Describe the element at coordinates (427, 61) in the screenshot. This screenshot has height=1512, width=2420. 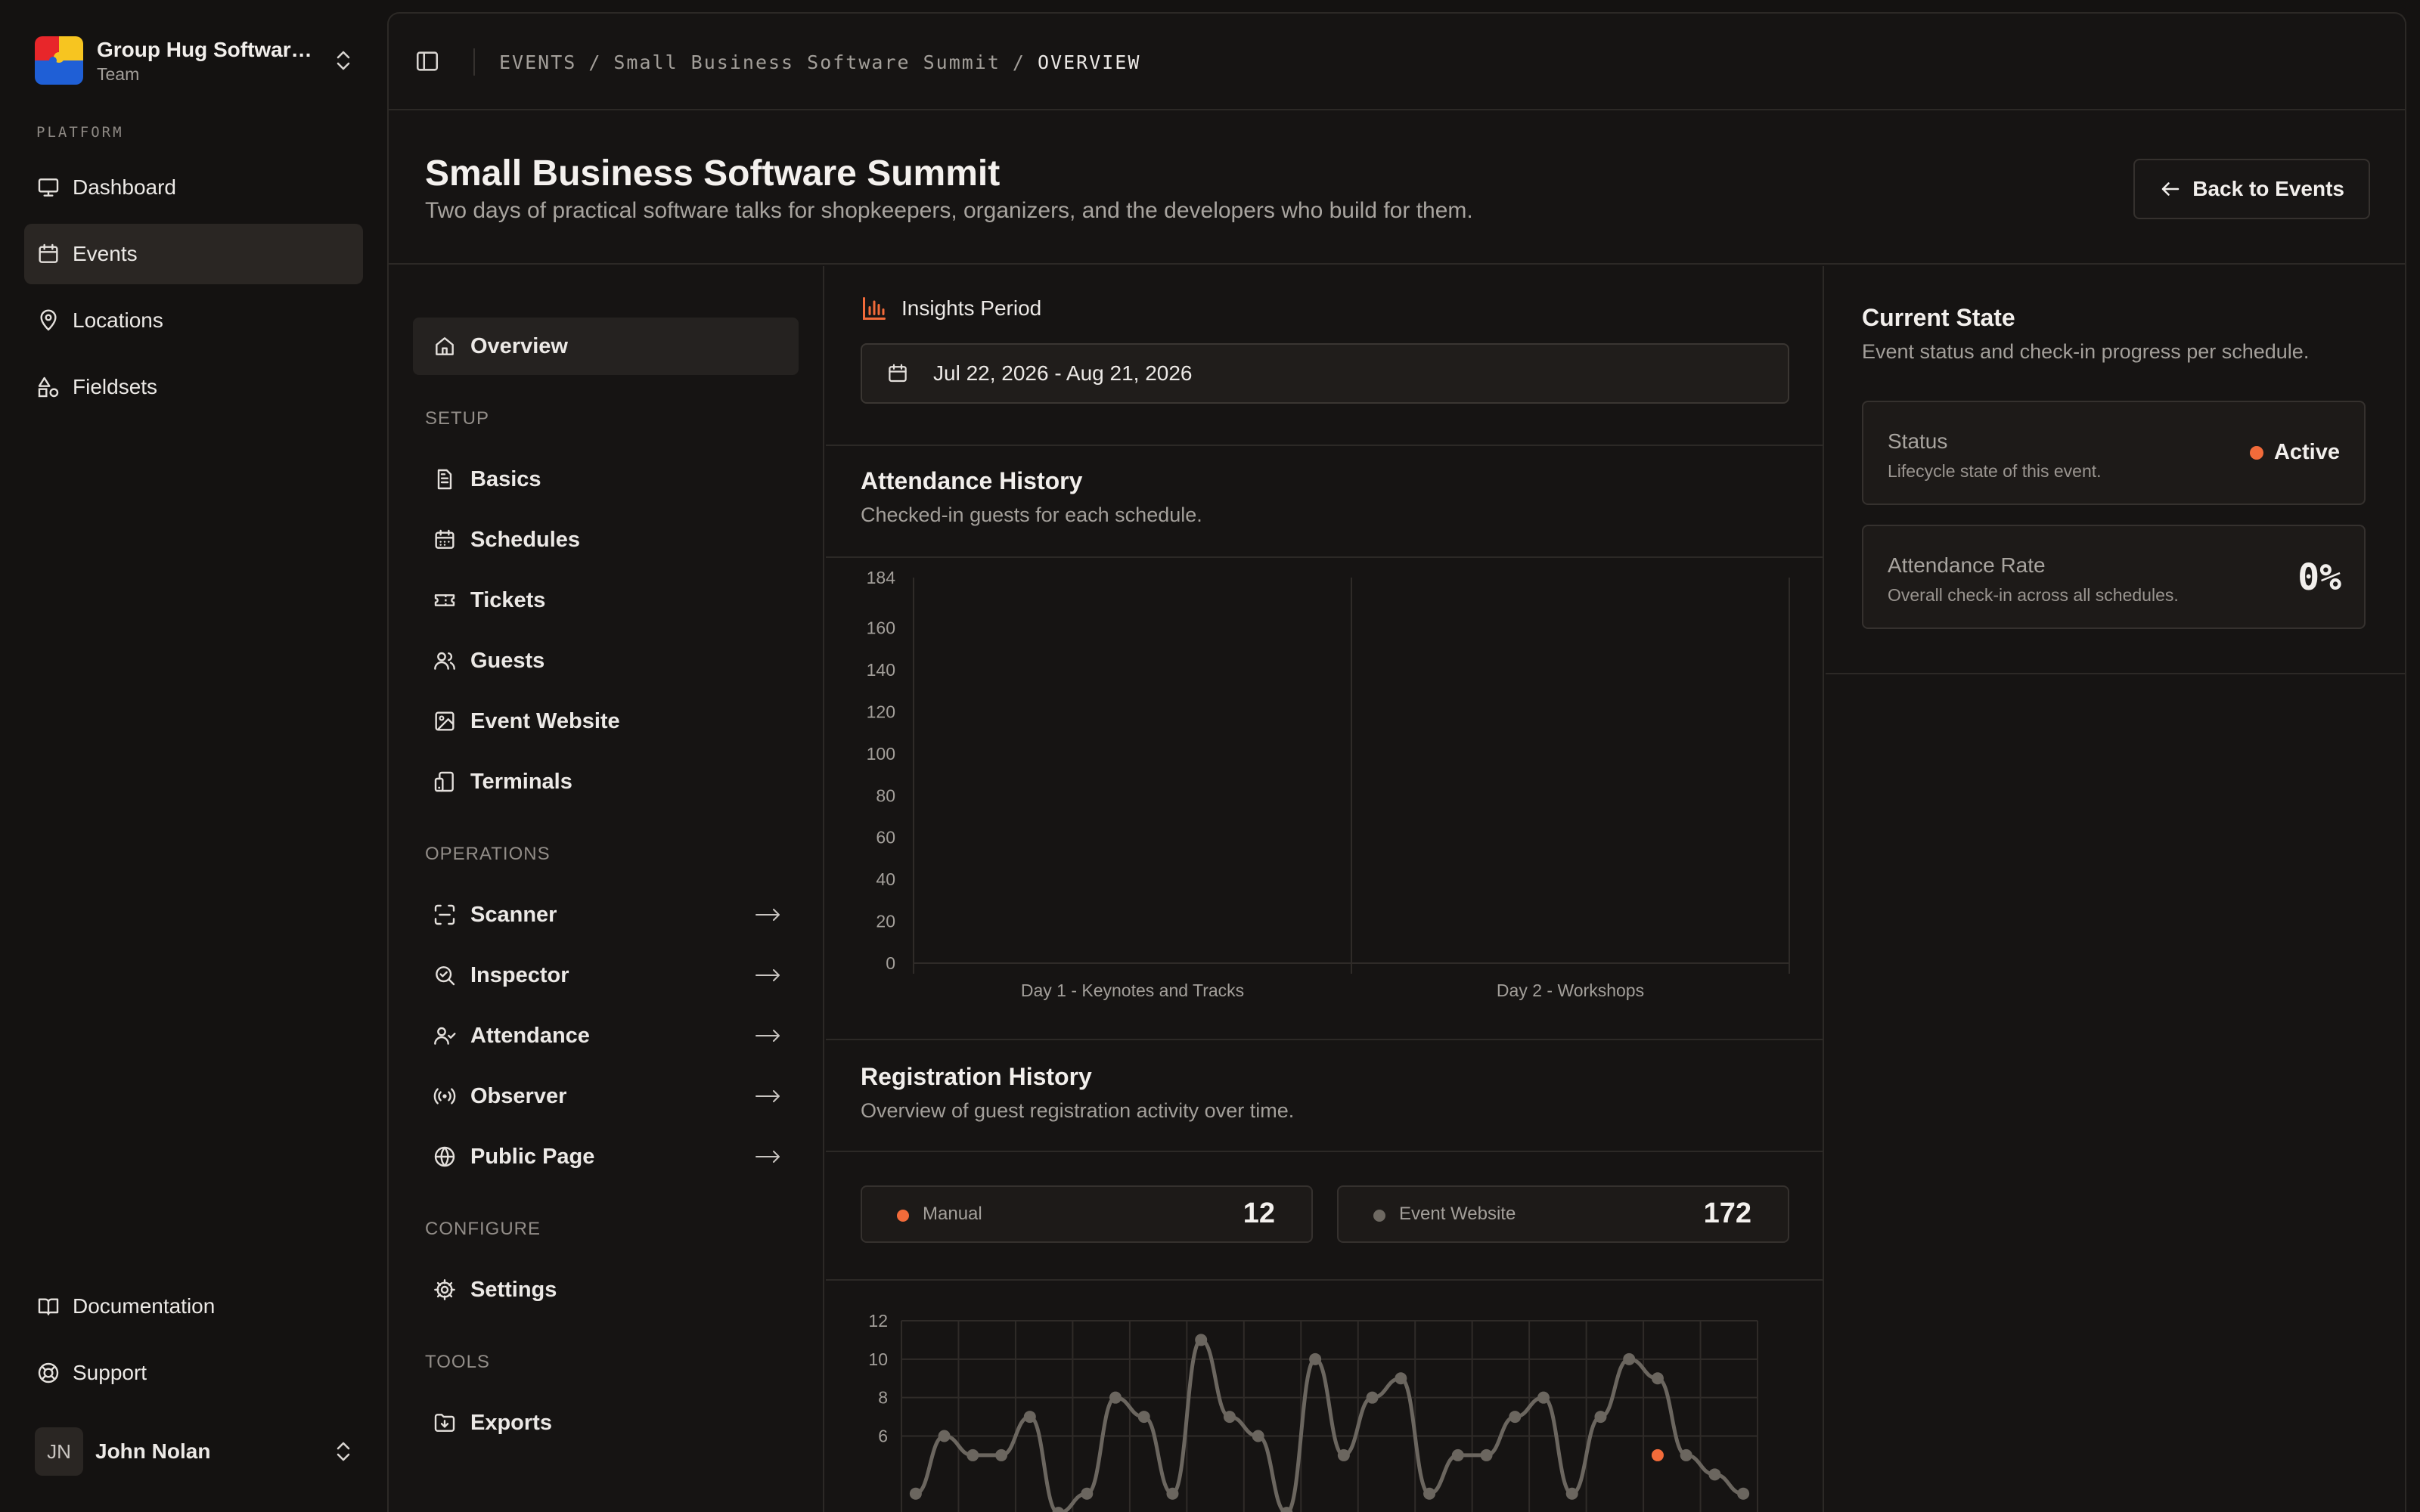
I see `sidebar-toggle-icon` at that location.